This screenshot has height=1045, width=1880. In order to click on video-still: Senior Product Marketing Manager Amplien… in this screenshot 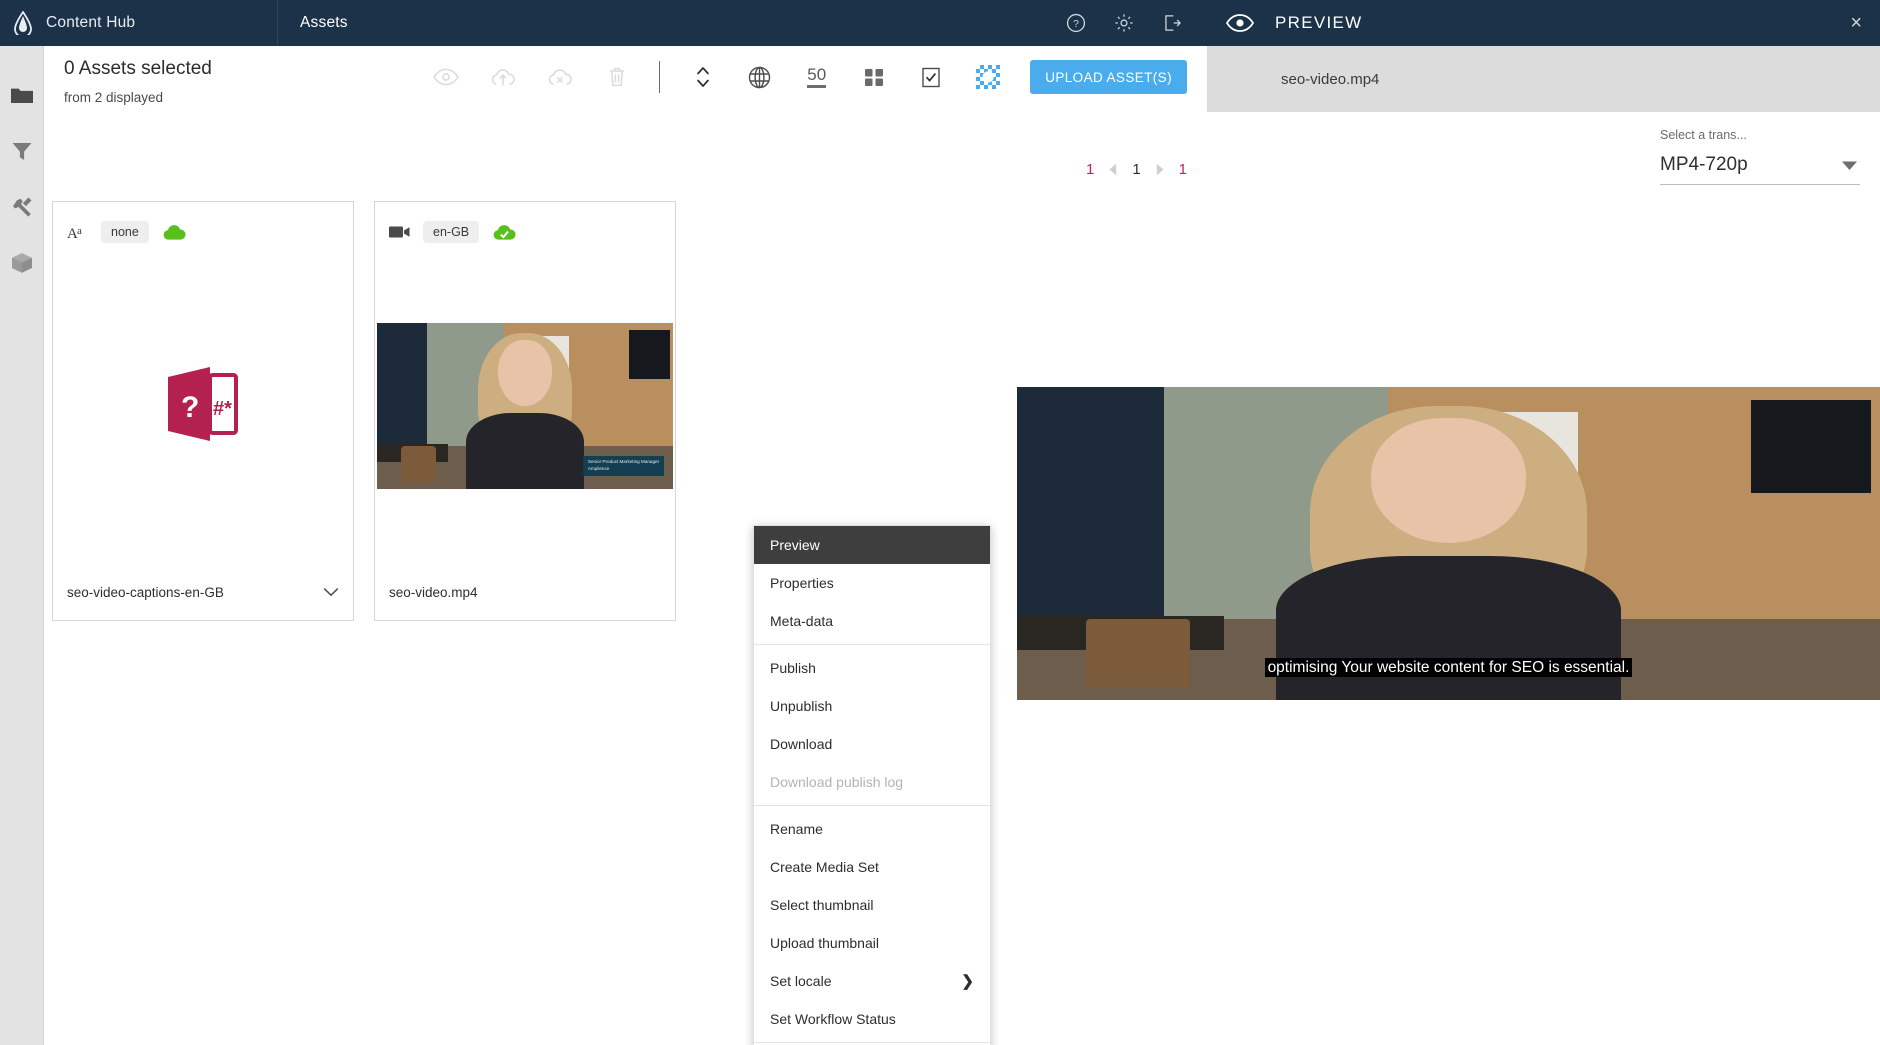, I will do `click(525, 406)`.